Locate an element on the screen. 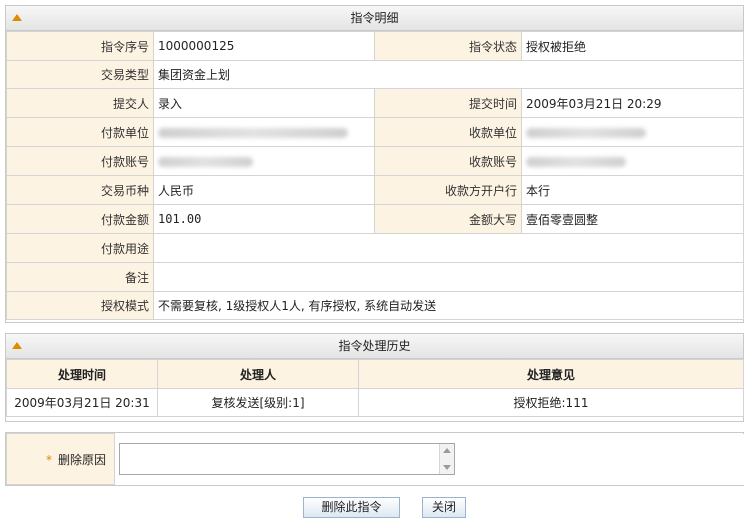 The image size is (745, 531). payee-account-redacted is located at coordinates (632, 161).